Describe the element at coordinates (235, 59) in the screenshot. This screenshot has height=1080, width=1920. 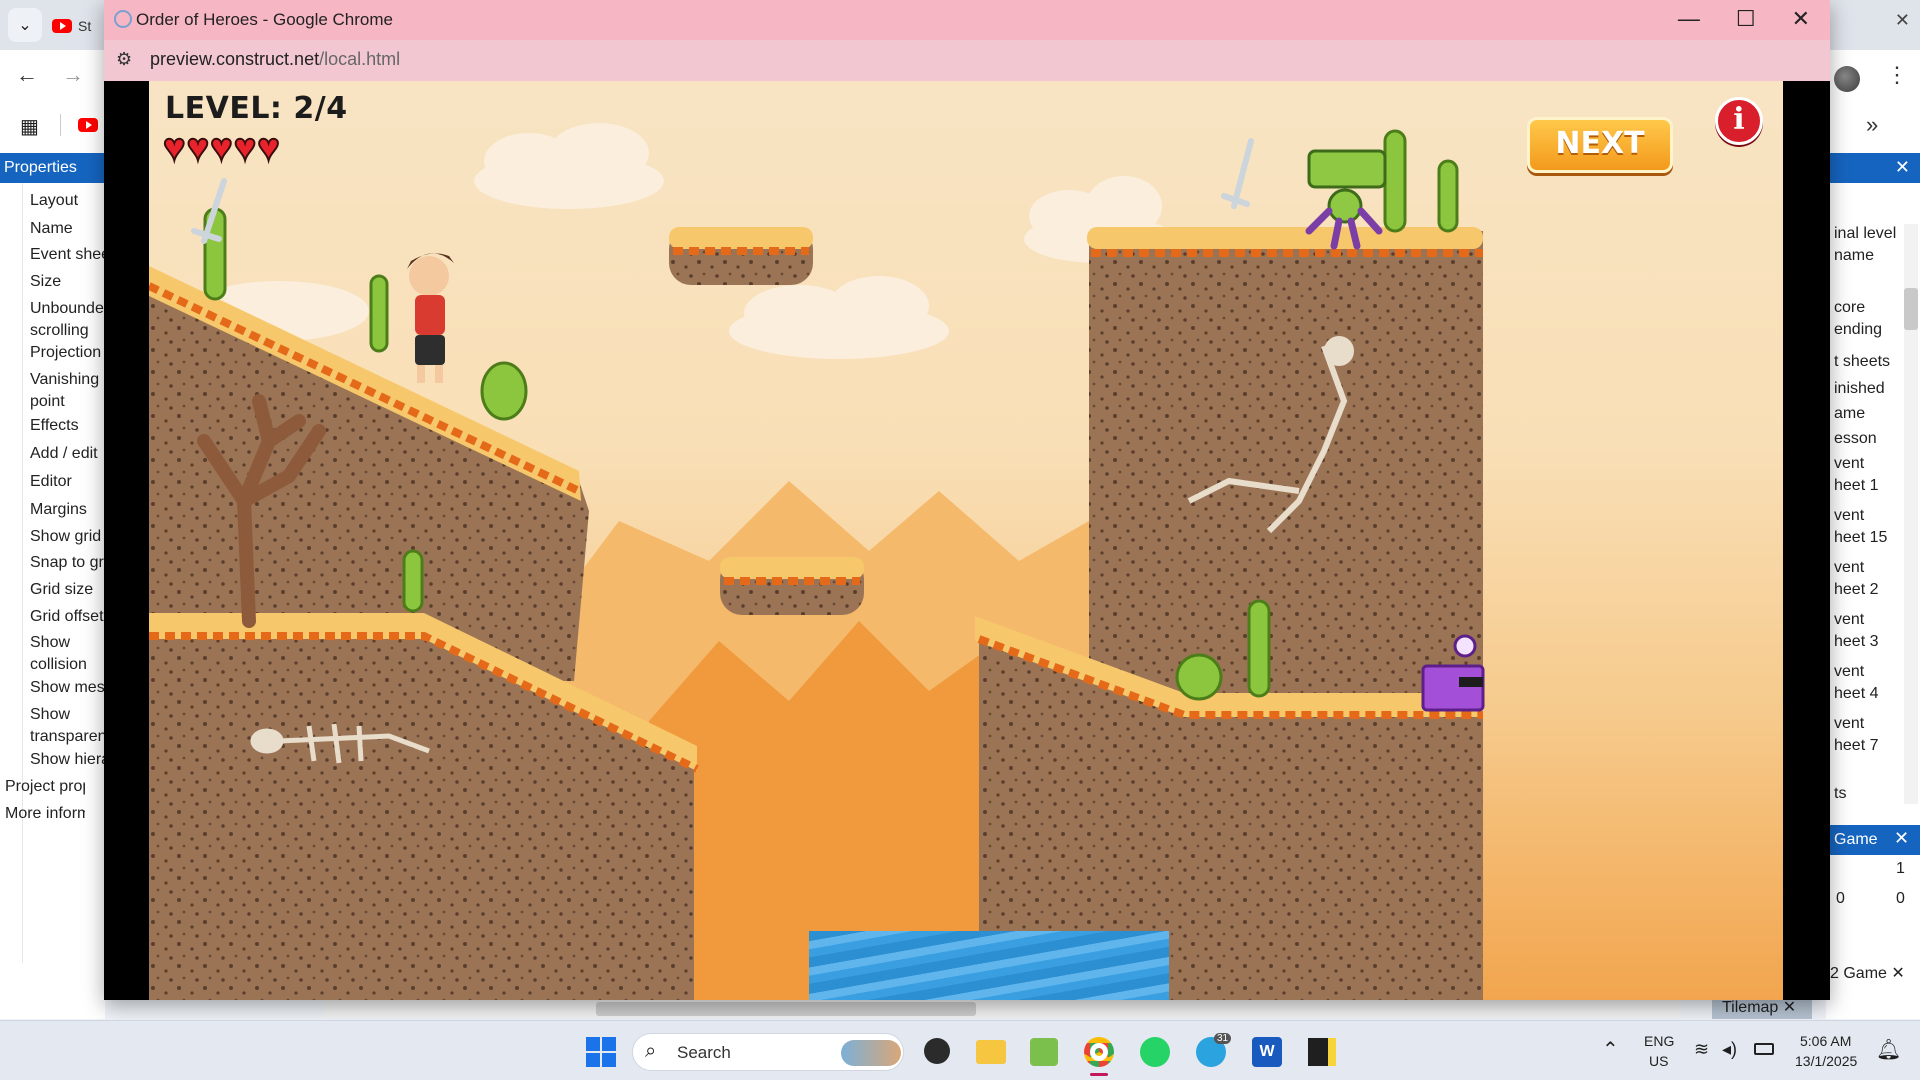
I see `url-host: preview.construct.net` at that location.